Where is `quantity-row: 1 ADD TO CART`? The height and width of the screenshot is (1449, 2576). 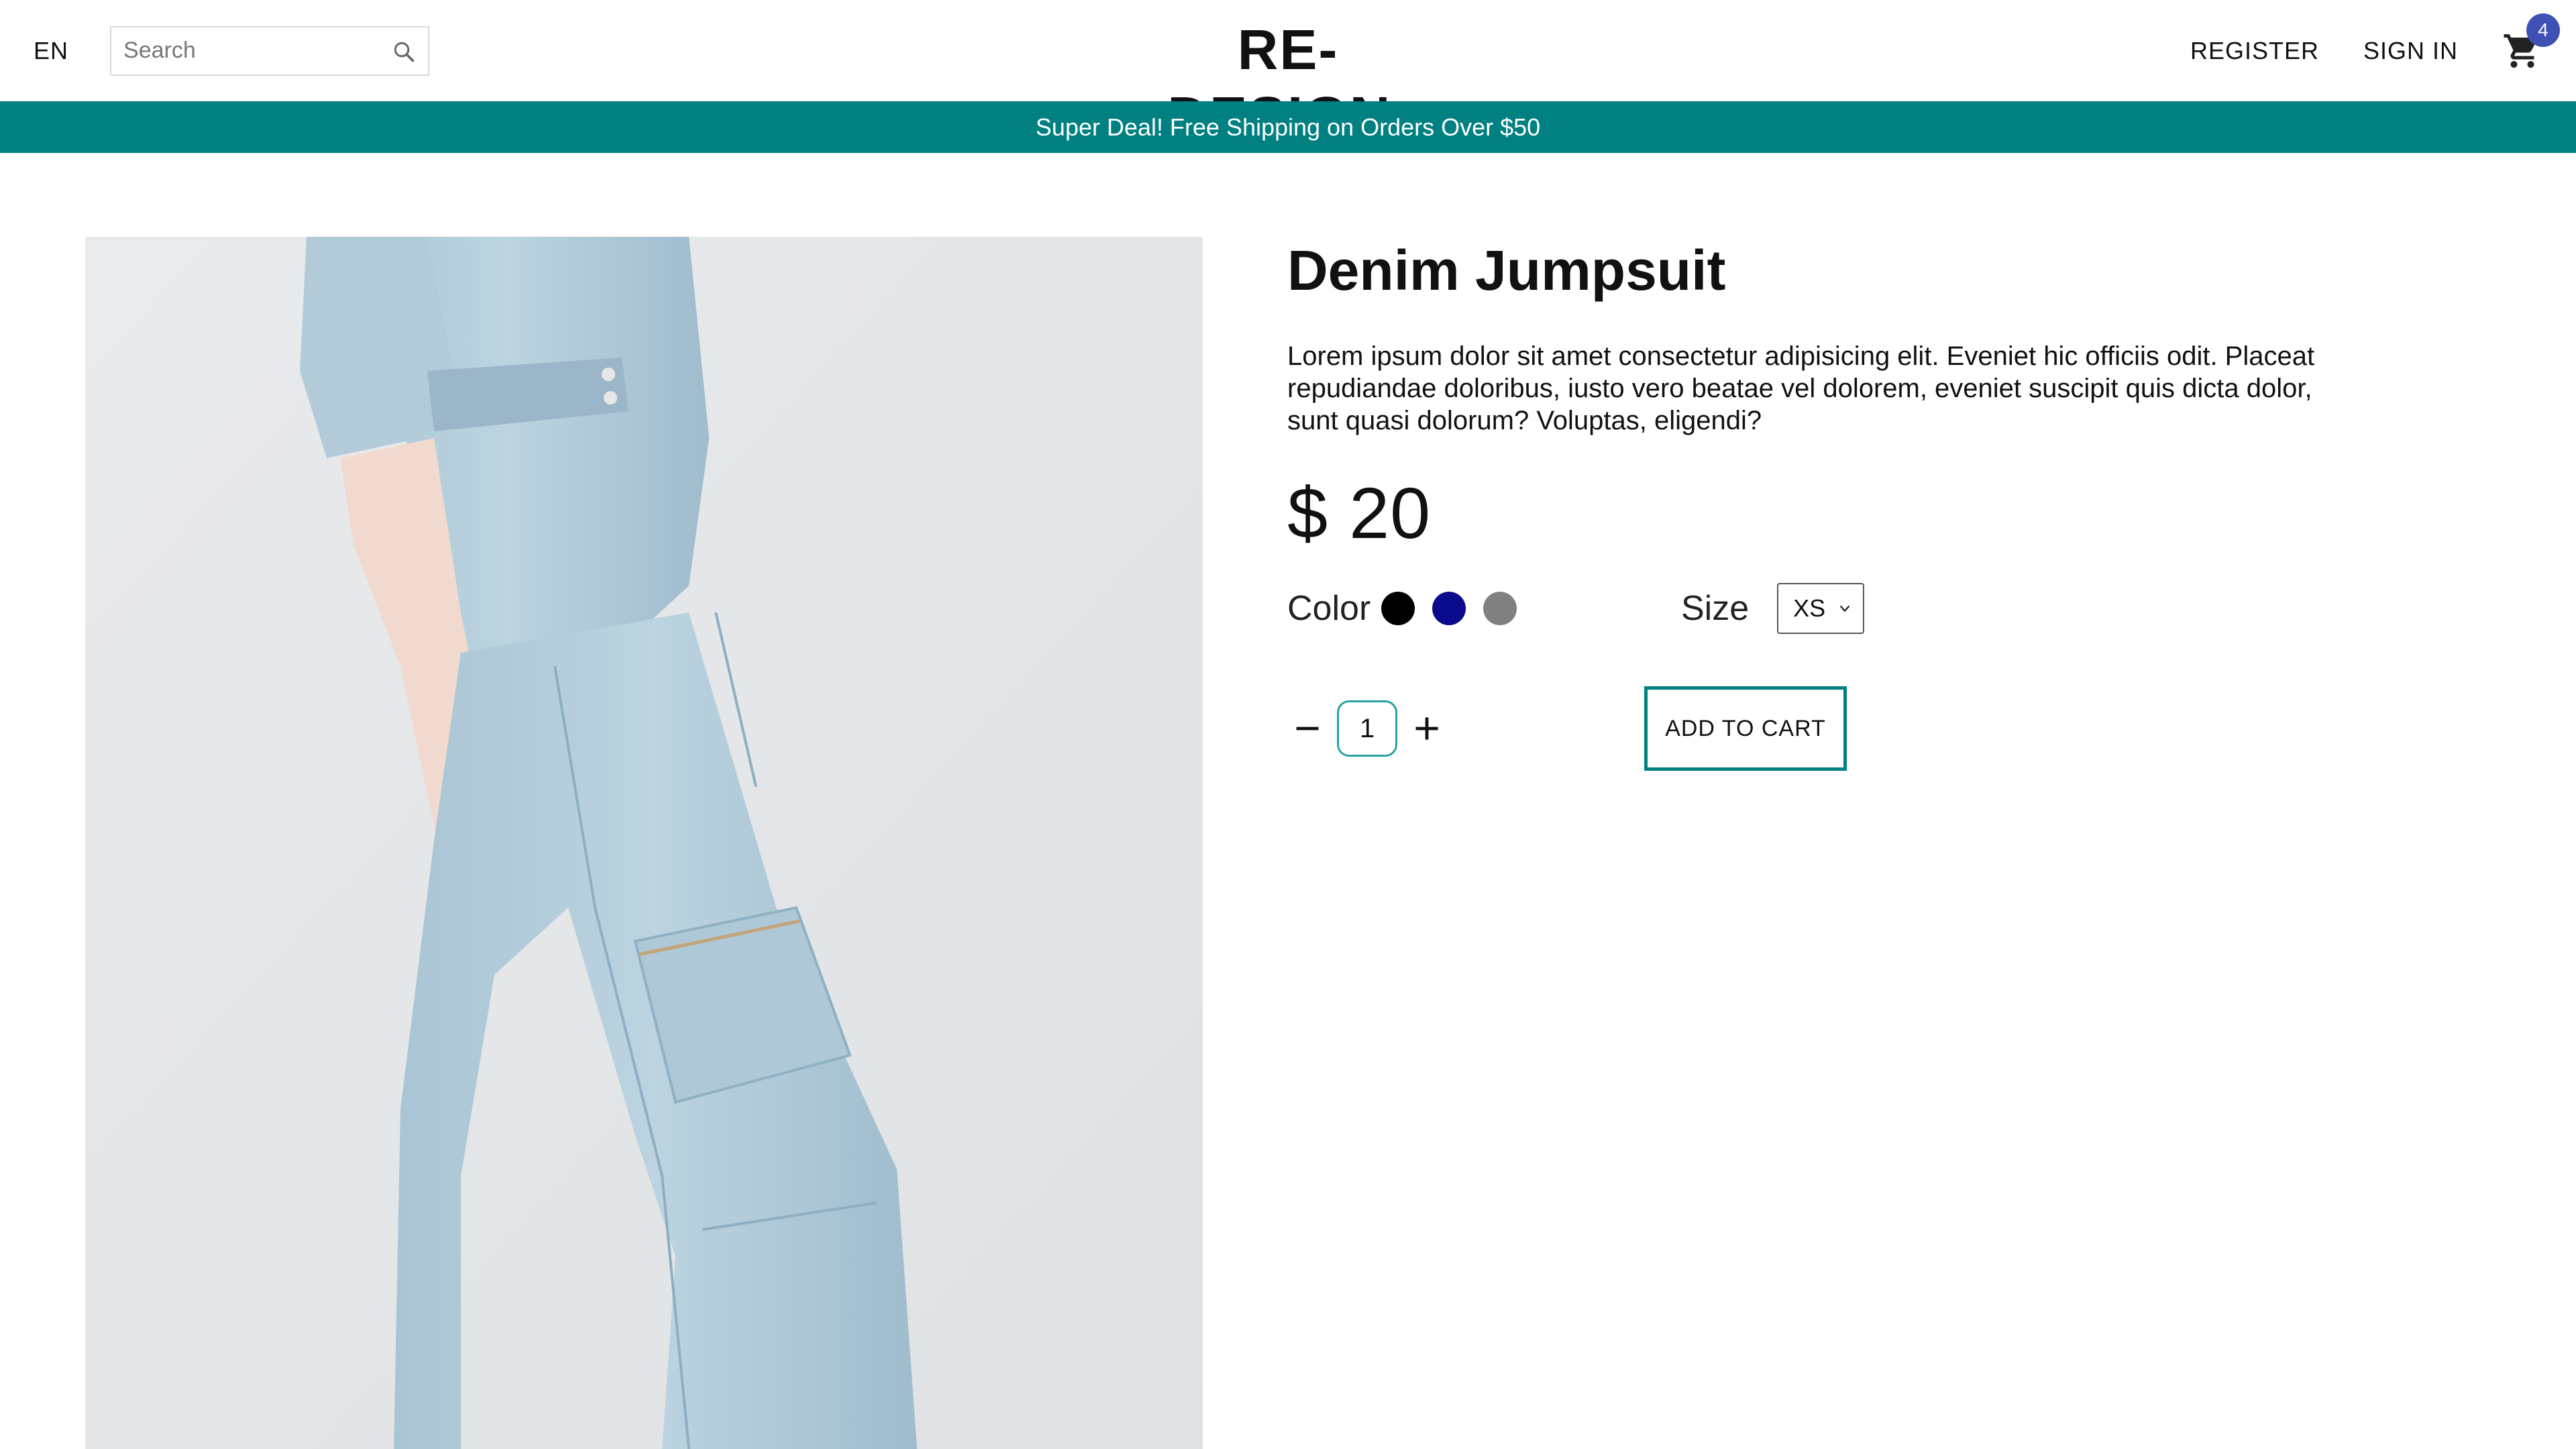 quantity-row: 1 ADD TO CART is located at coordinates (1837, 728).